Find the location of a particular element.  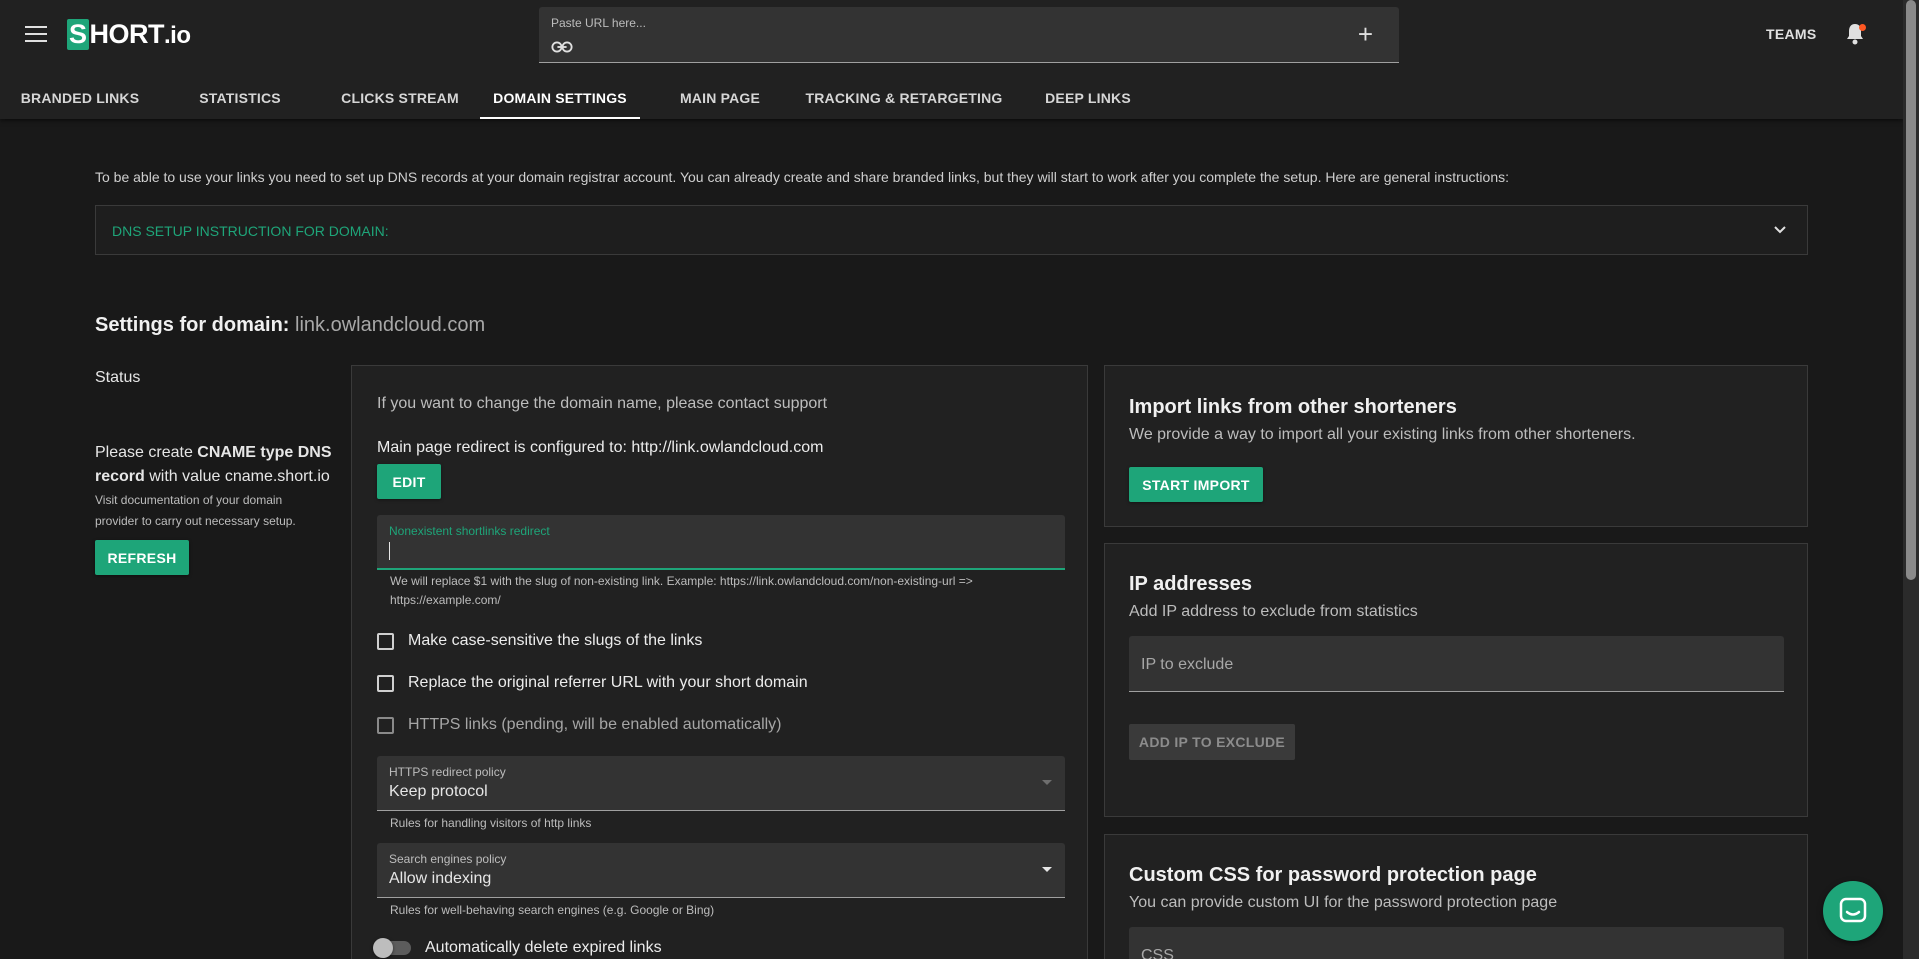

start-import-button: START IMPORT is located at coordinates (1196, 484).